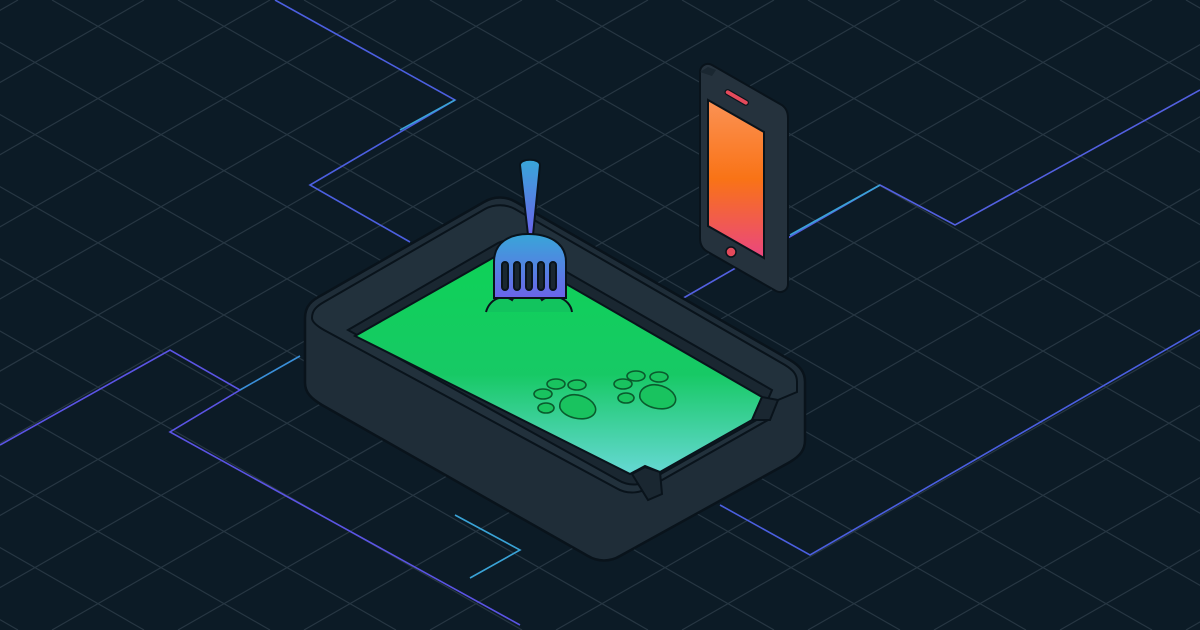 The height and width of the screenshot is (630, 1200). I want to click on phone-home-button, so click(731, 252).